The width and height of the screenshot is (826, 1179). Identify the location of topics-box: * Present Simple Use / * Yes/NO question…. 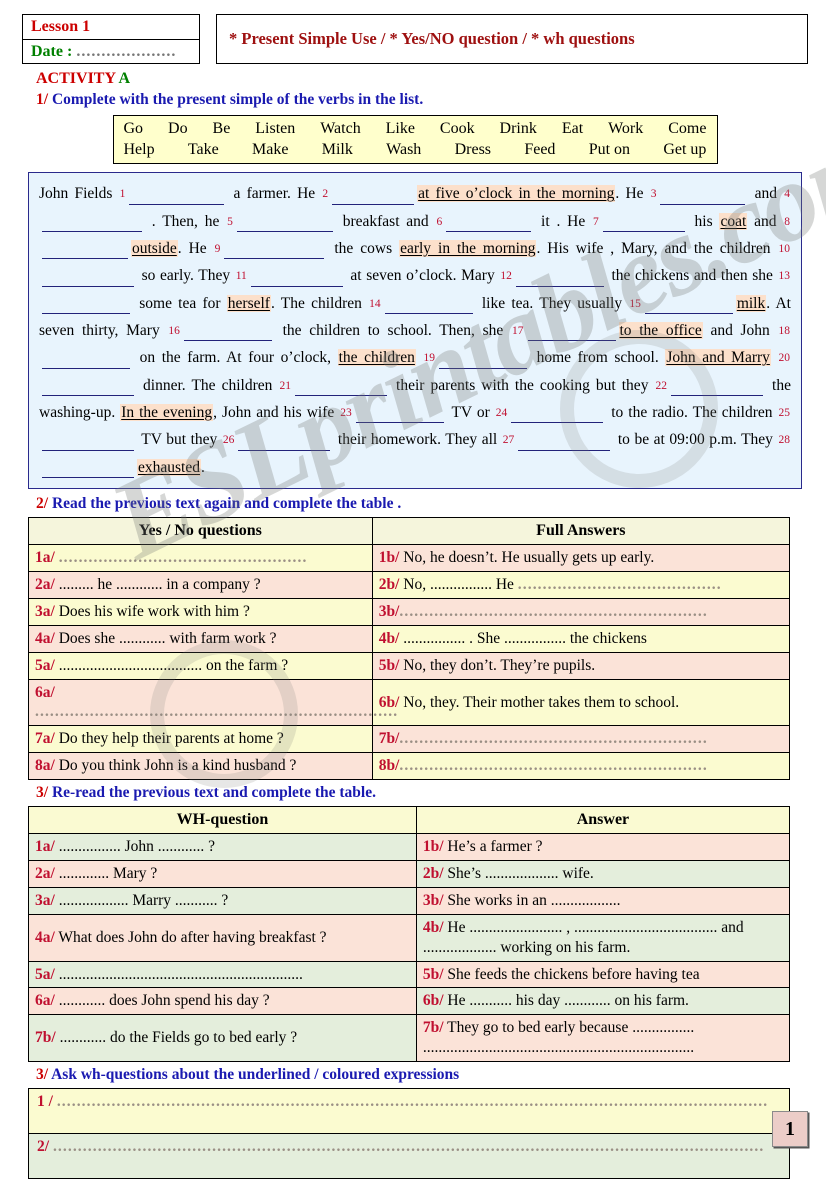
(512, 39).